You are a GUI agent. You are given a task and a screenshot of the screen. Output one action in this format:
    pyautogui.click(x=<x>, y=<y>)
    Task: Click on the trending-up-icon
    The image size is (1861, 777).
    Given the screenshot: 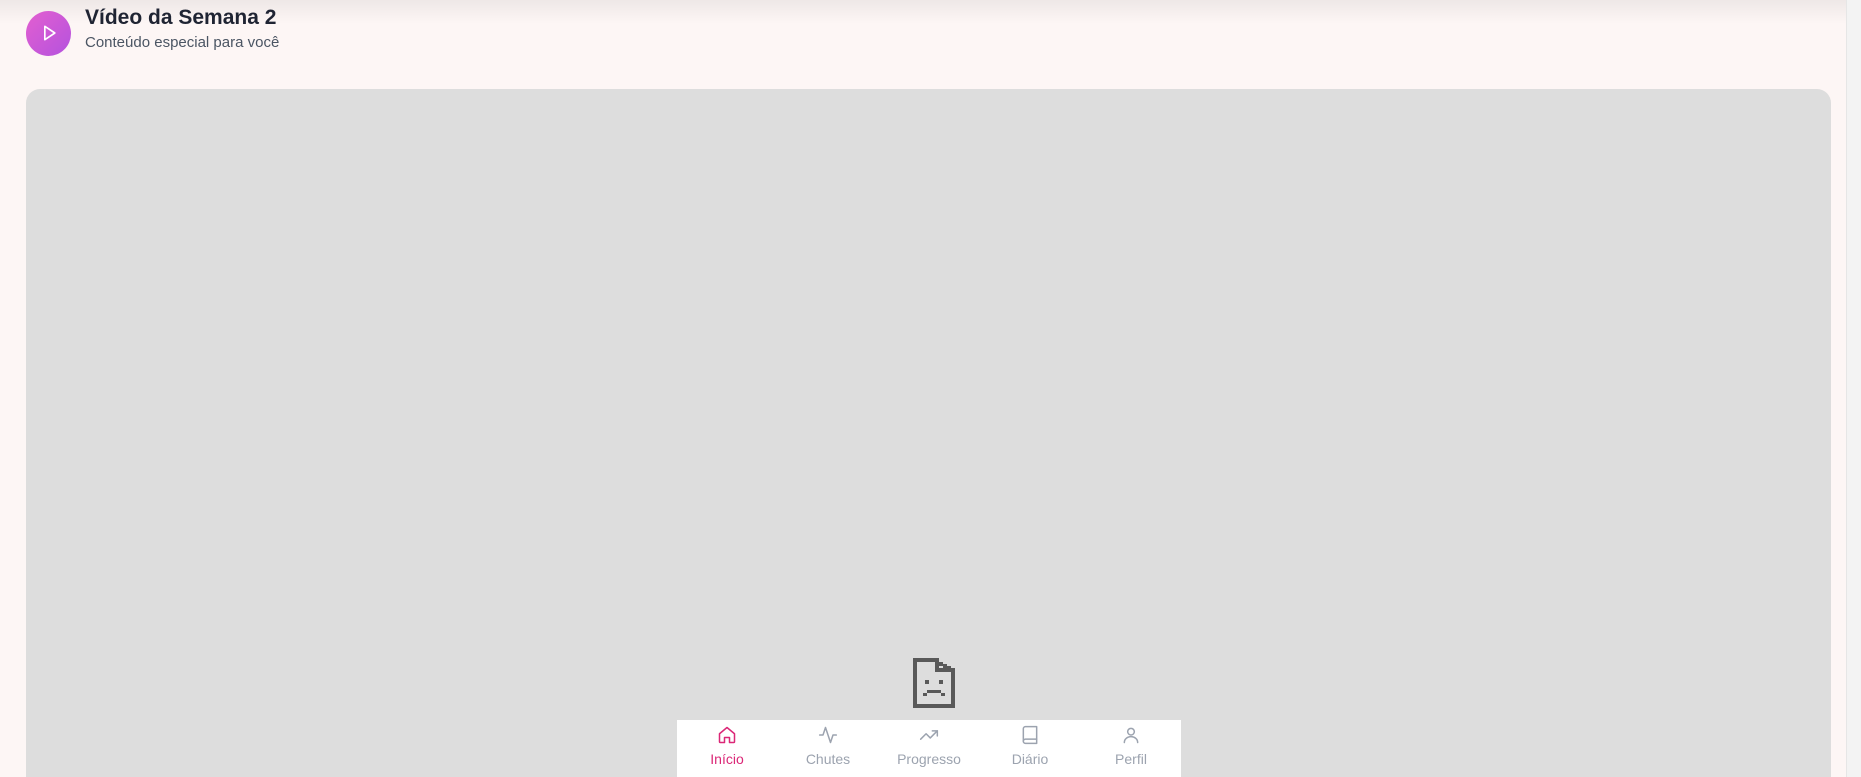 What is the action you would take?
    pyautogui.click(x=929, y=735)
    